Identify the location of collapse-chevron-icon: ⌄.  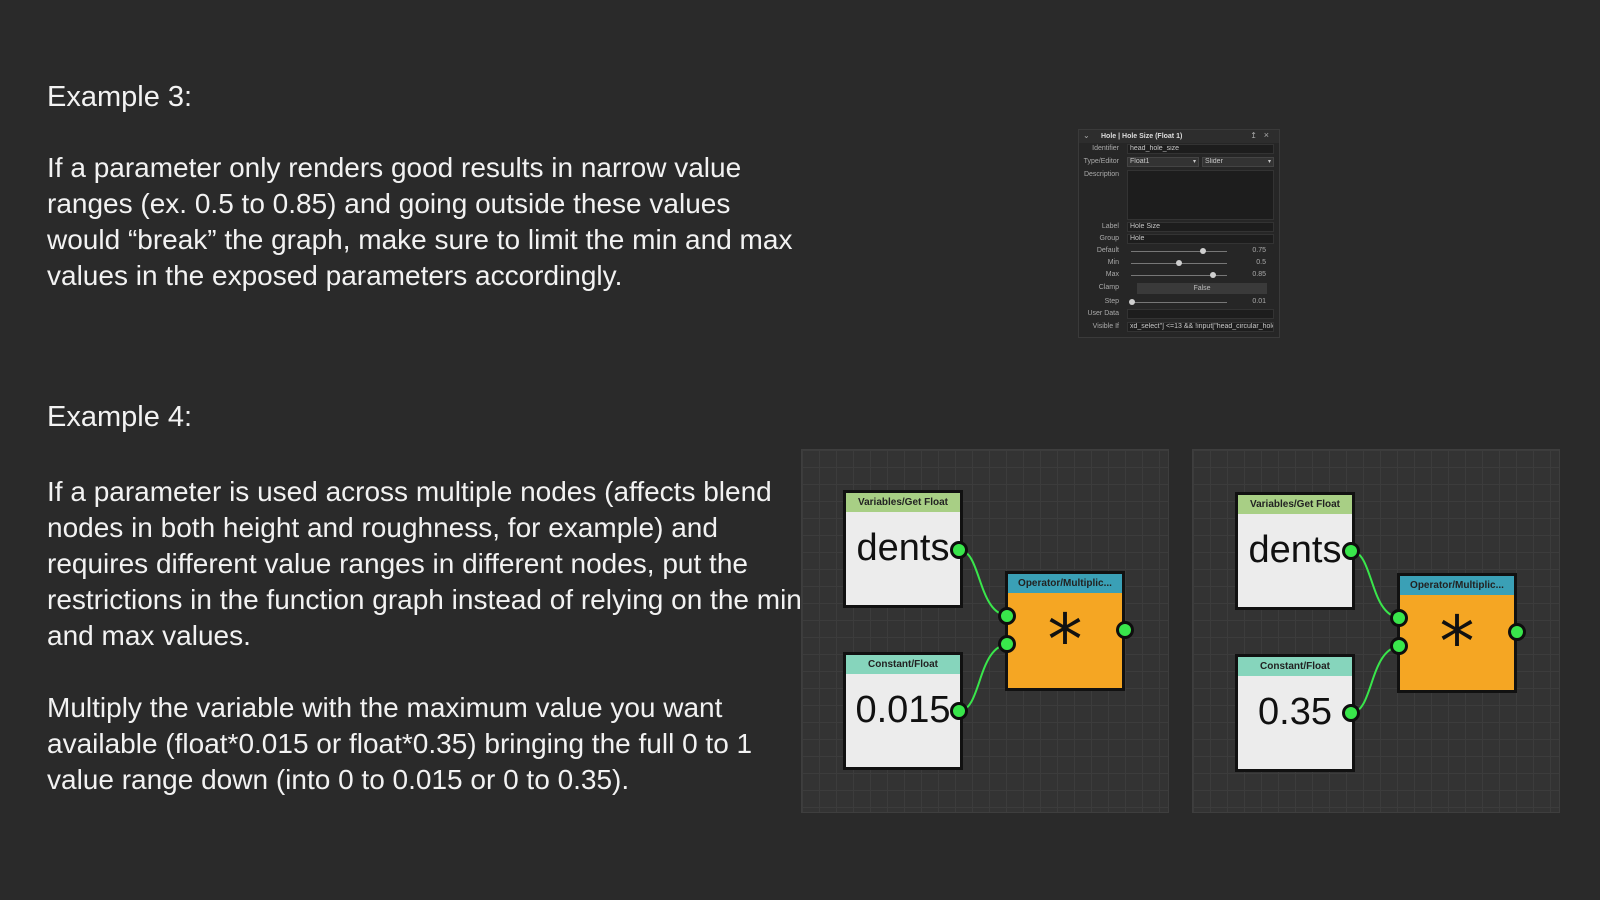
(1086, 135).